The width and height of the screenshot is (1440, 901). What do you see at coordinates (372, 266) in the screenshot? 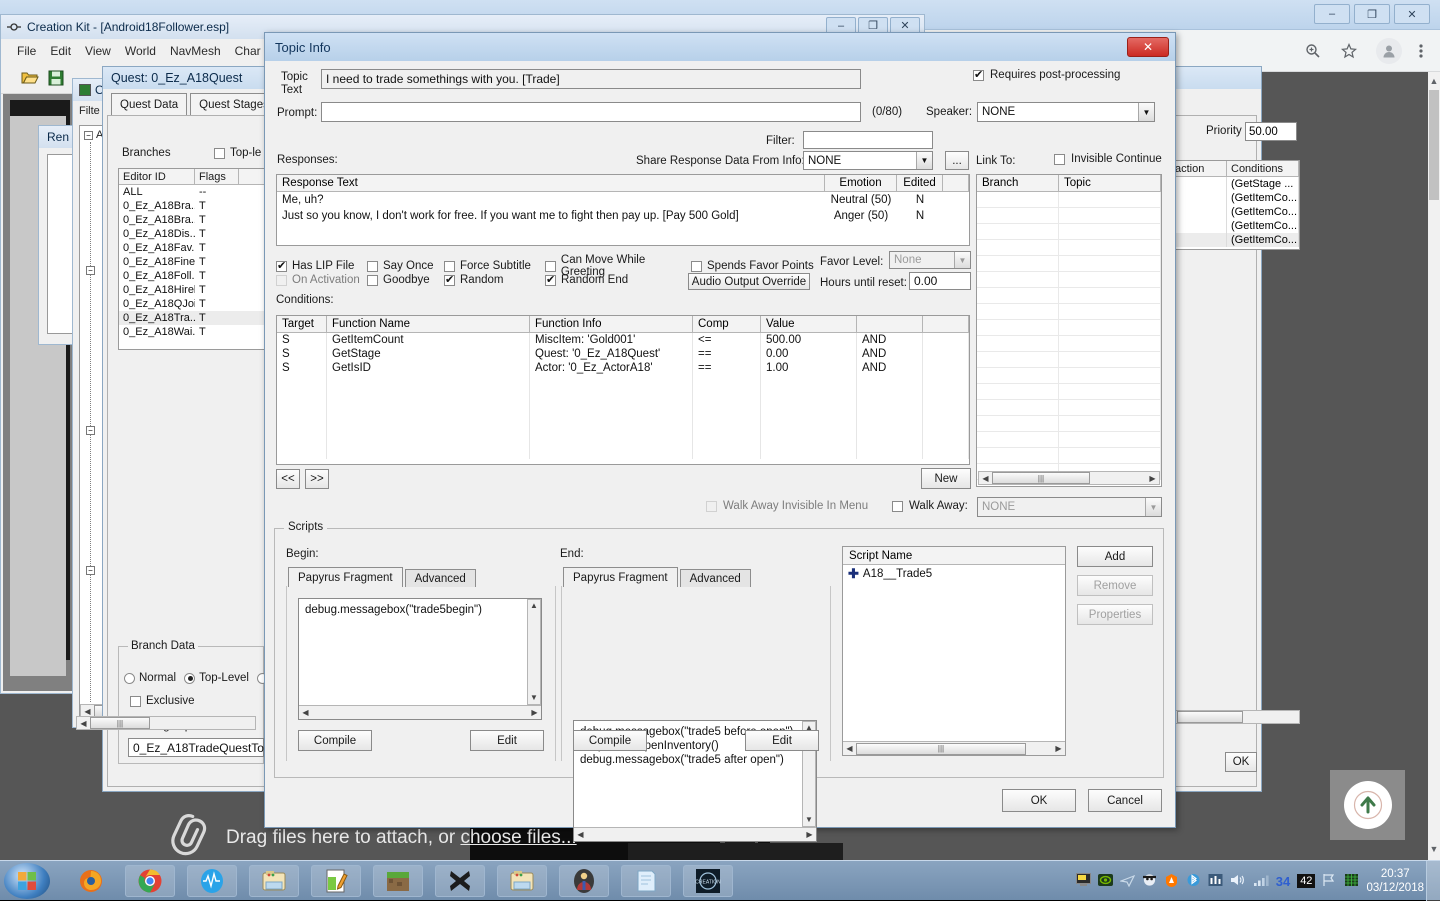
I see `say-once-box` at bounding box center [372, 266].